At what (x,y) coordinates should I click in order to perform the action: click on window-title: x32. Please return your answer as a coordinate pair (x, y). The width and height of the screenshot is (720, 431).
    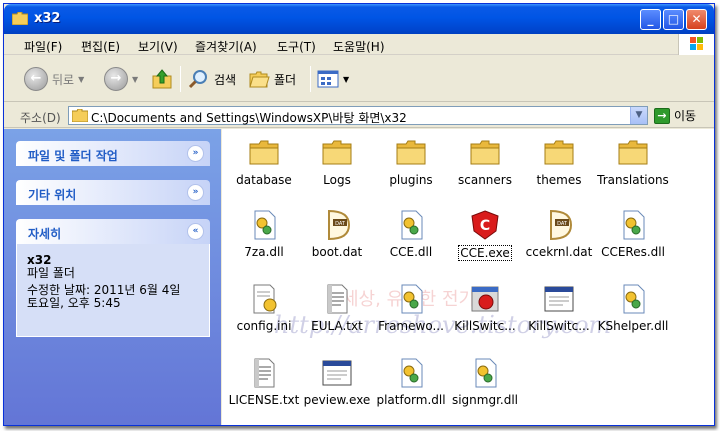
    Looking at the image, I should click on (47, 18).